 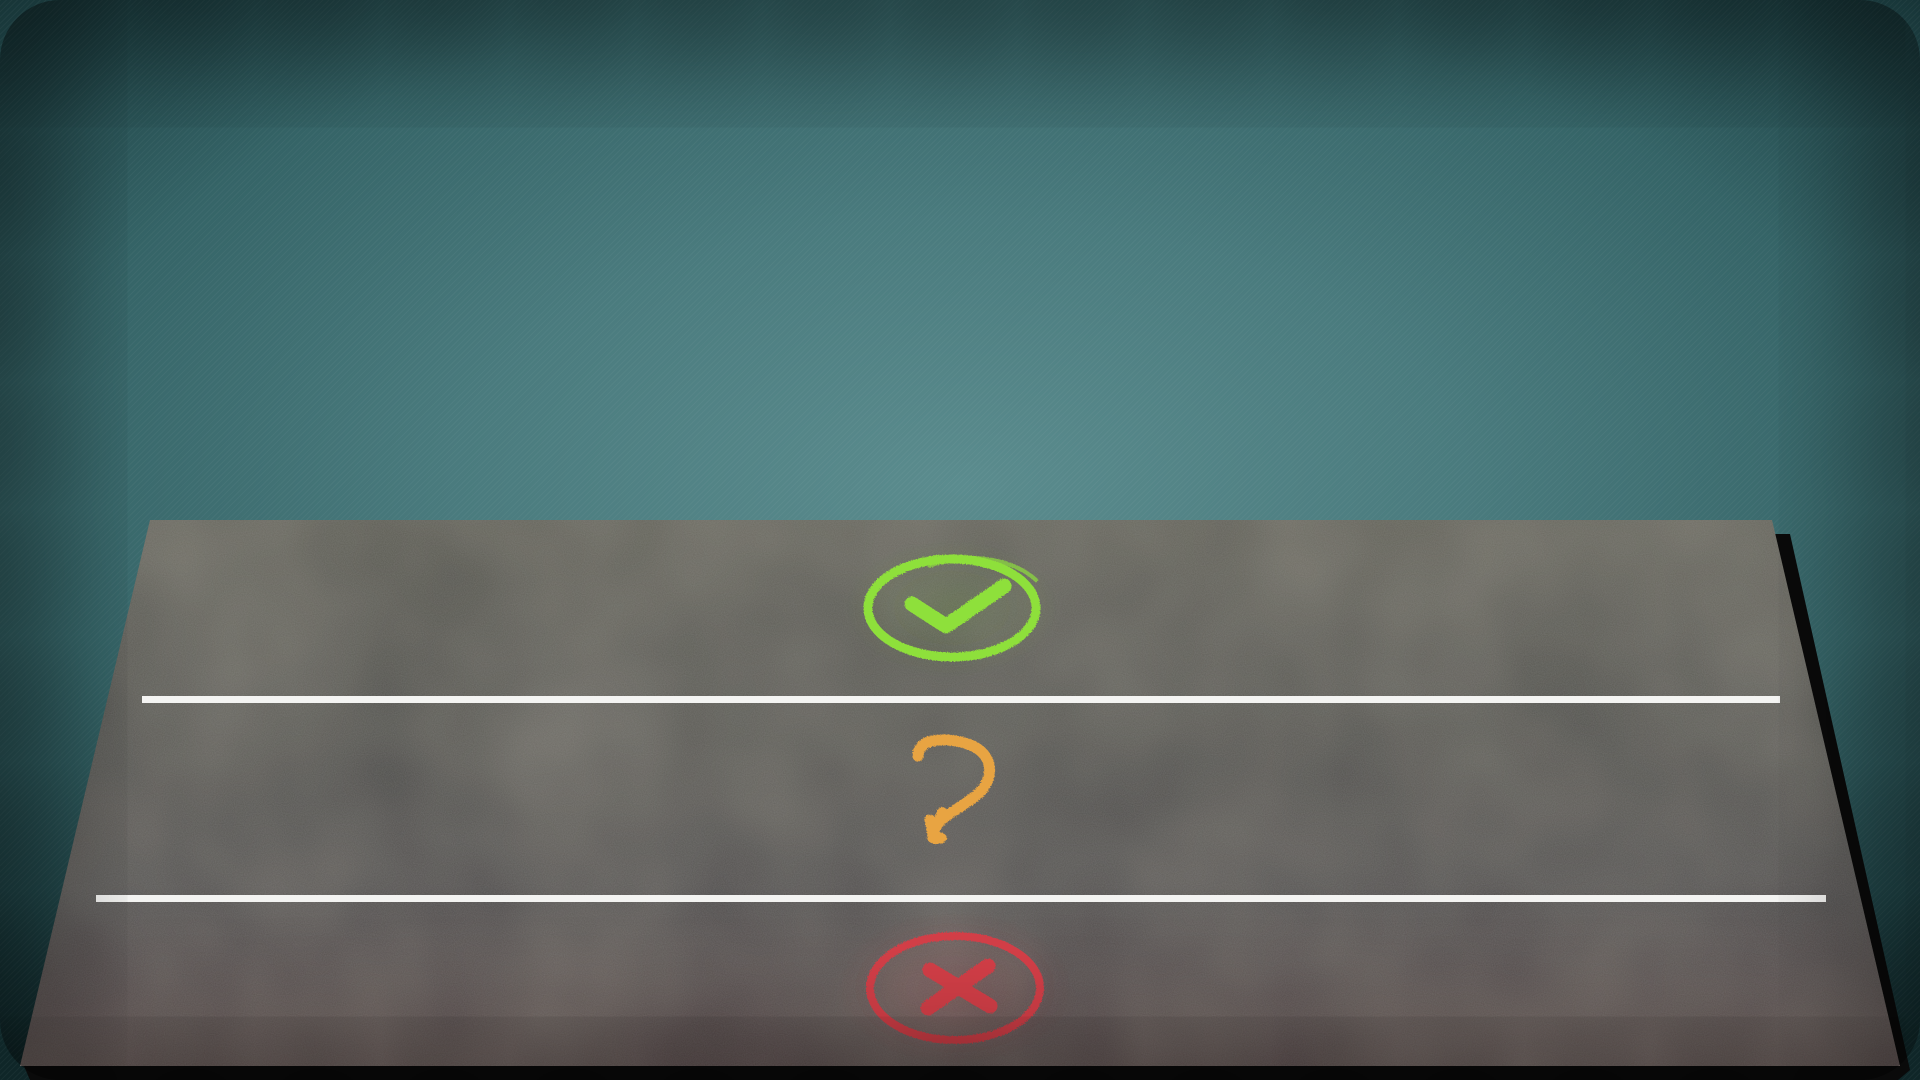 I want to click on x-circle-icon, so click(x=955, y=988).